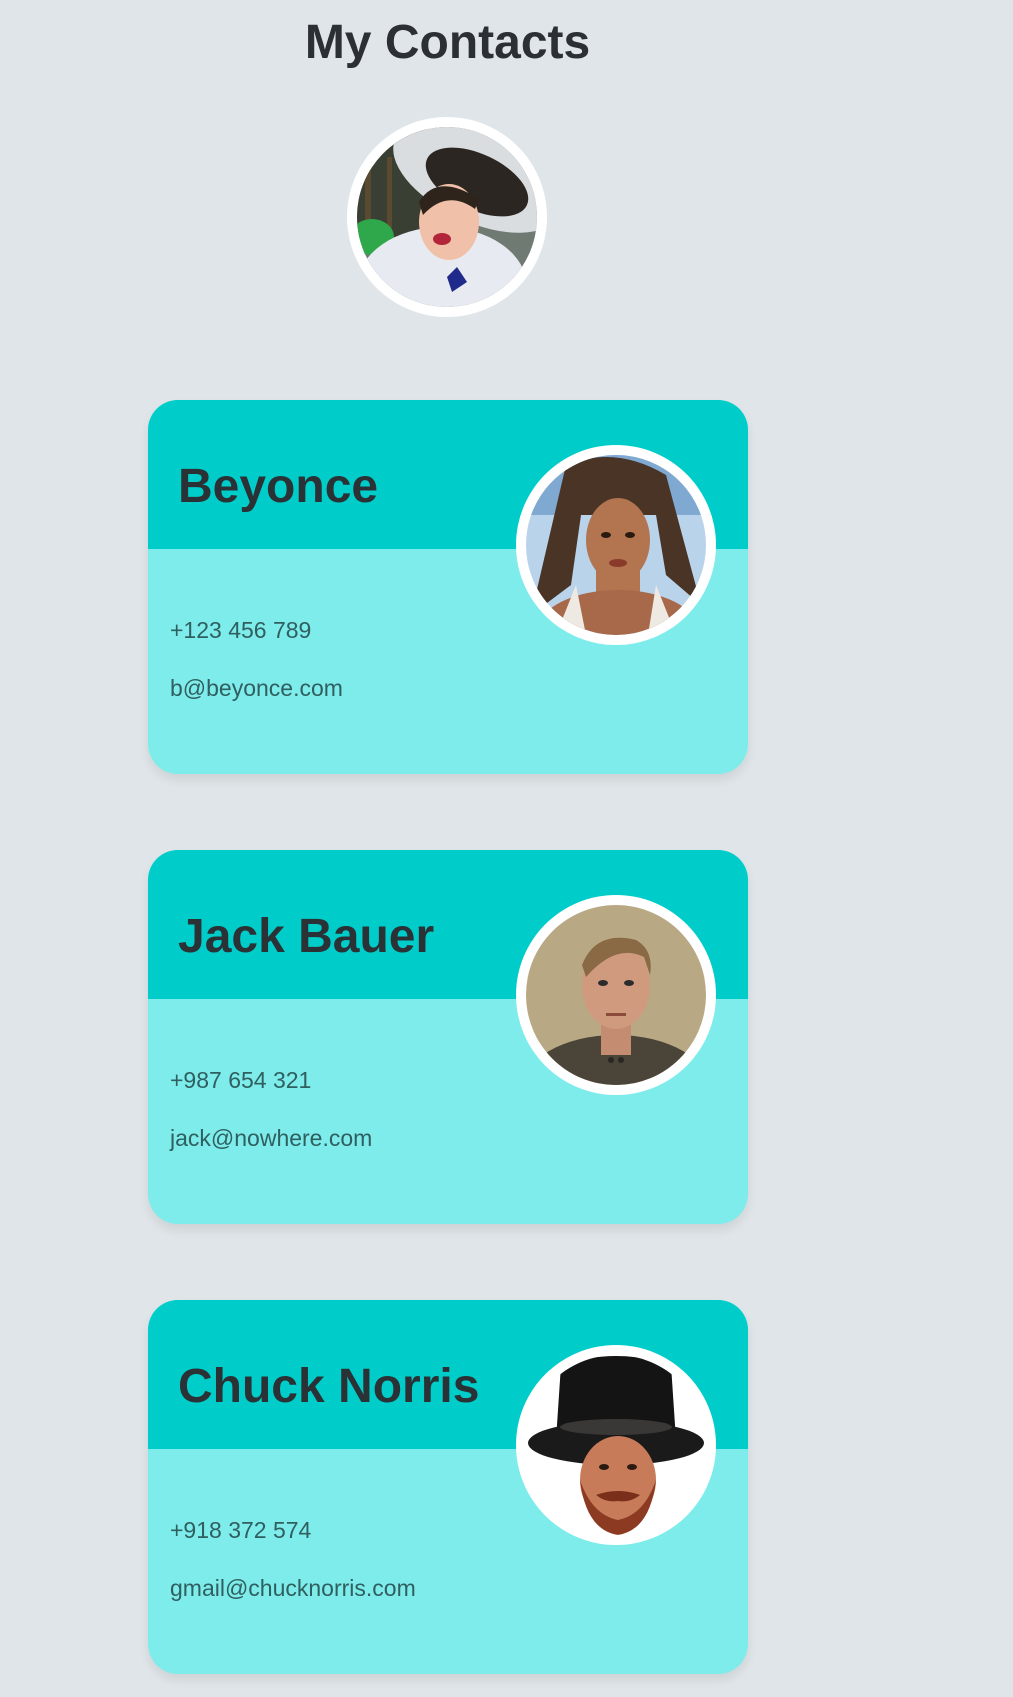 The image size is (1013, 1697). What do you see at coordinates (240, 630) in the screenshot?
I see `contact-phone: +123 456 789` at bounding box center [240, 630].